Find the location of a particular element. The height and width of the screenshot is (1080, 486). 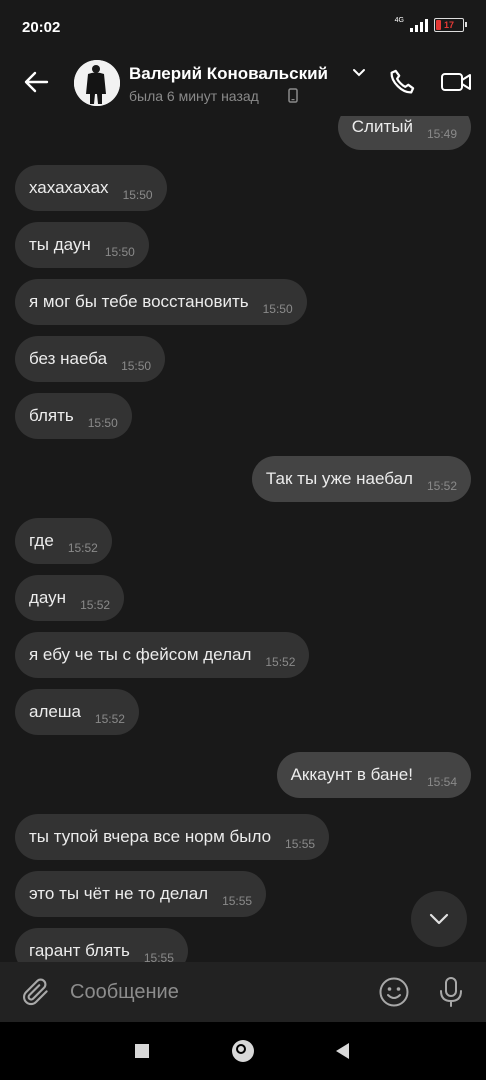

mobile-device-icon is located at coordinates (293, 95).